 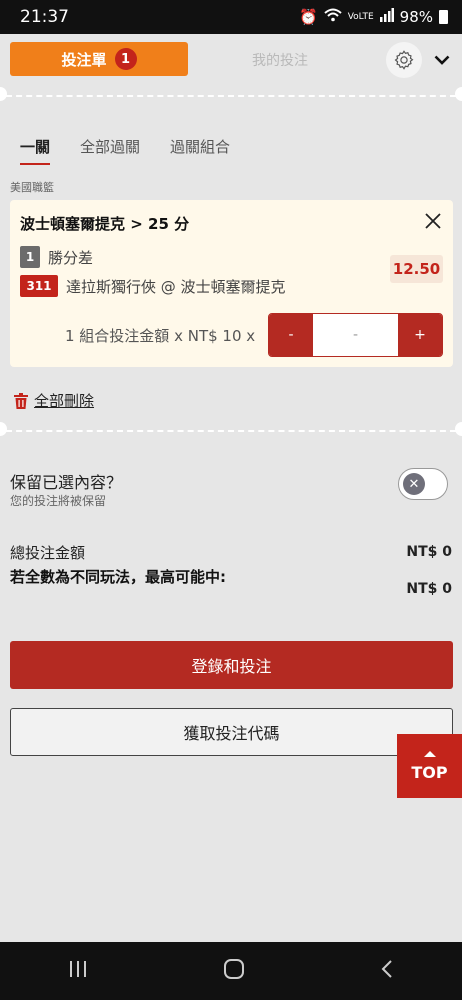 I want to click on home-icon, so click(x=233, y=969).